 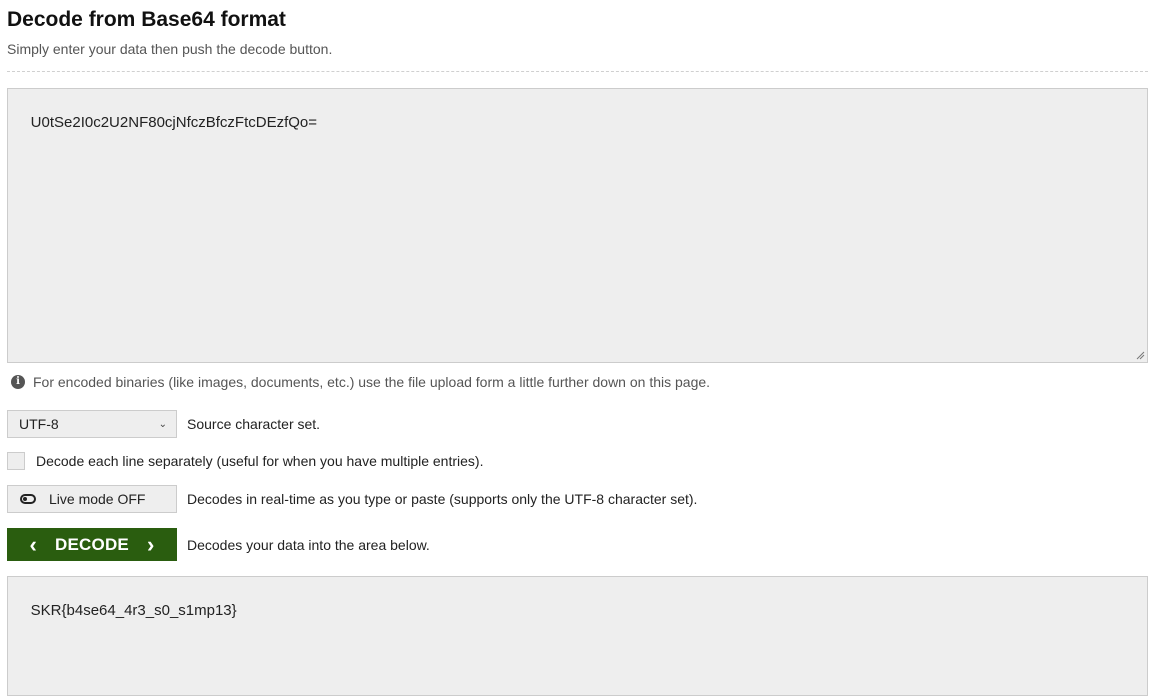 What do you see at coordinates (174, 122) in the screenshot?
I see `input-text: U0tSe2I0c2U2NF80cjNfczBfczFtcDEzfQo=` at bounding box center [174, 122].